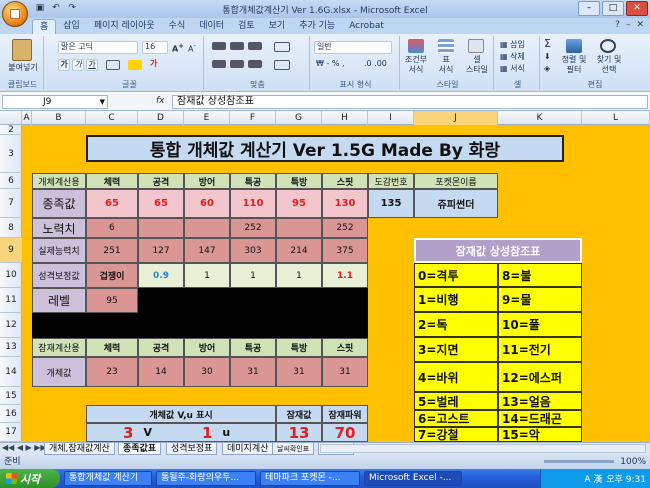 Image resolution: width=650 pixels, height=488 pixels. What do you see at coordinates (345, 228) in the screenshot?
I see `effort-spe: 252` at bounding box center [345, 228].